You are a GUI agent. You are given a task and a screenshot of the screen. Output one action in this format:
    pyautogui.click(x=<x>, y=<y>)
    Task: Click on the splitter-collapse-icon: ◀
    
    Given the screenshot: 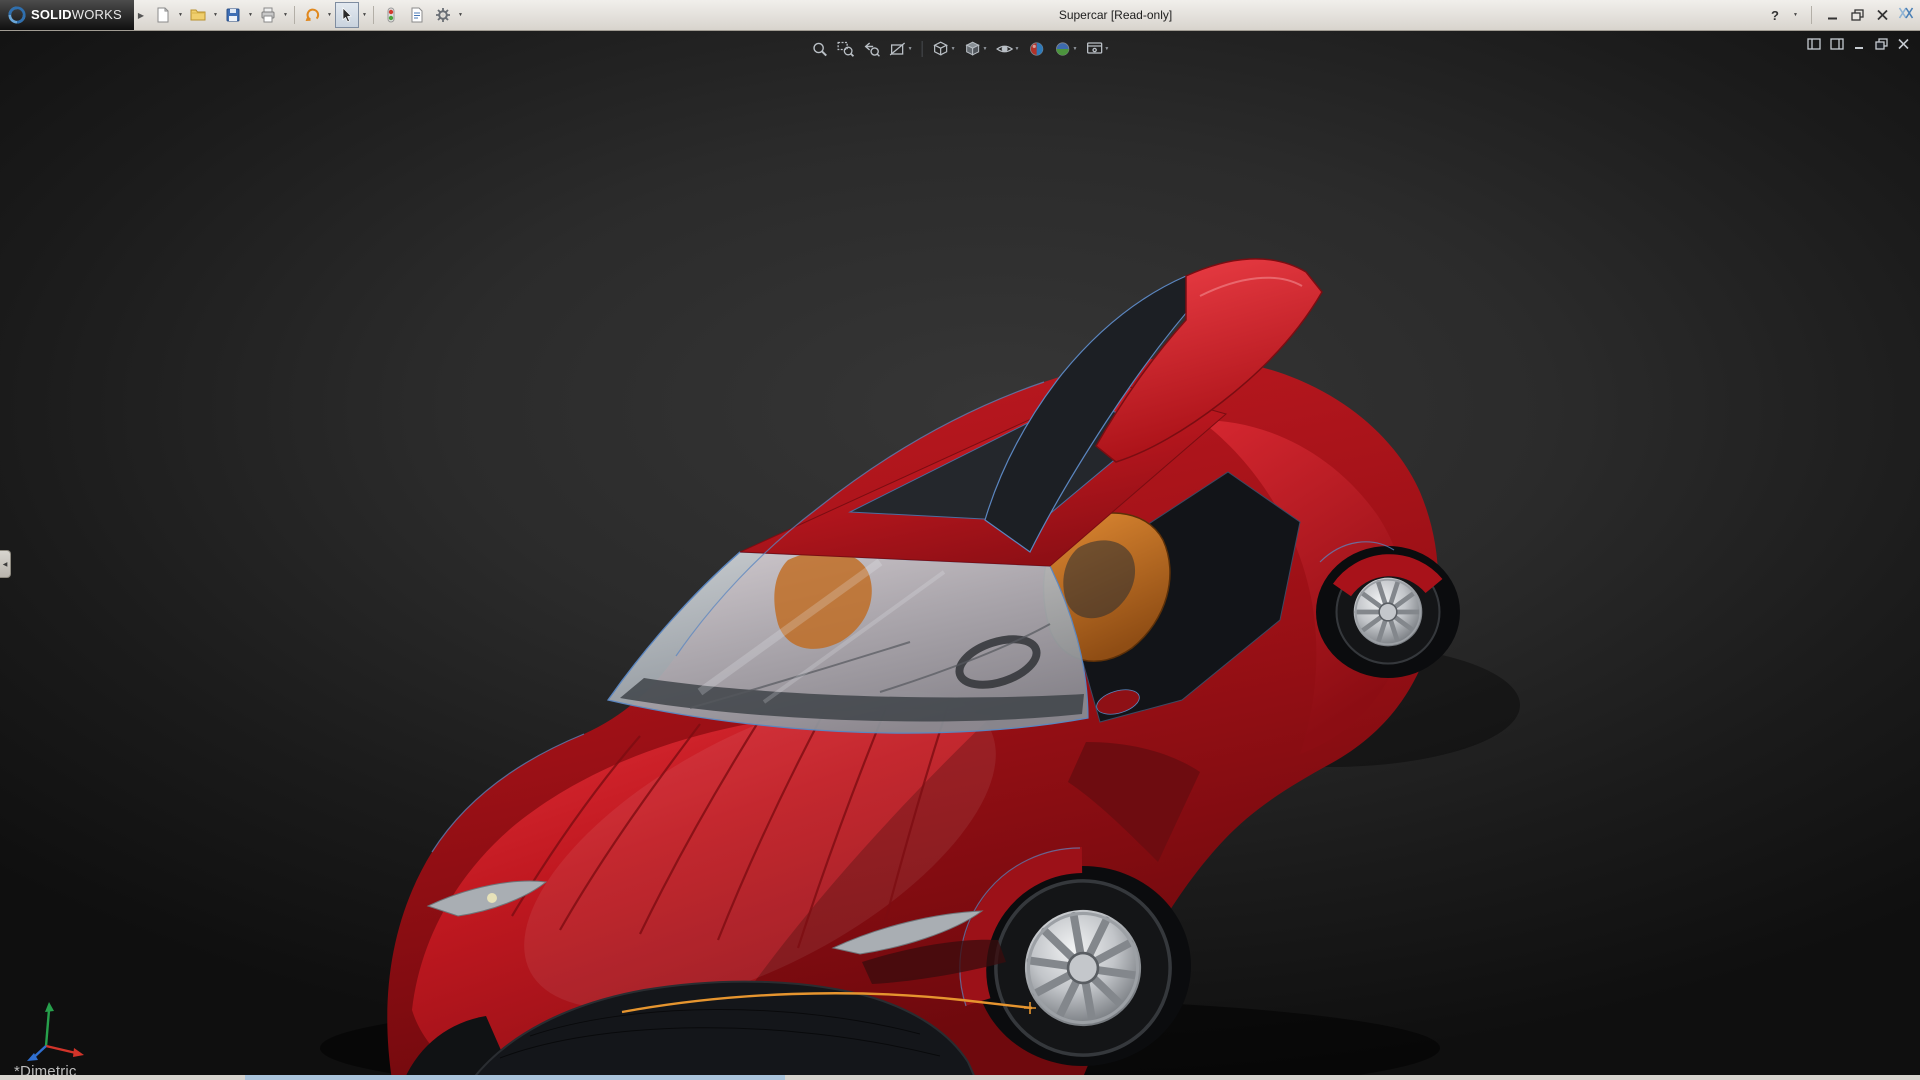 What is the action you would take?
    pyautogui.click(x=5, y=564)
    